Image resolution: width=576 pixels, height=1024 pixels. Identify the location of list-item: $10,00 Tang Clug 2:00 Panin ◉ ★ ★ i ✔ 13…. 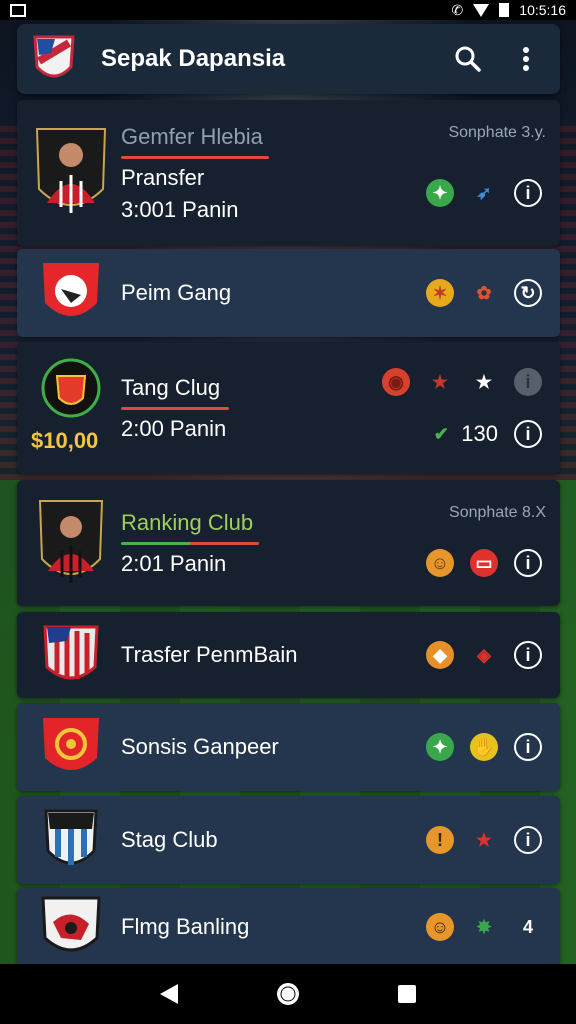
(288, 408).